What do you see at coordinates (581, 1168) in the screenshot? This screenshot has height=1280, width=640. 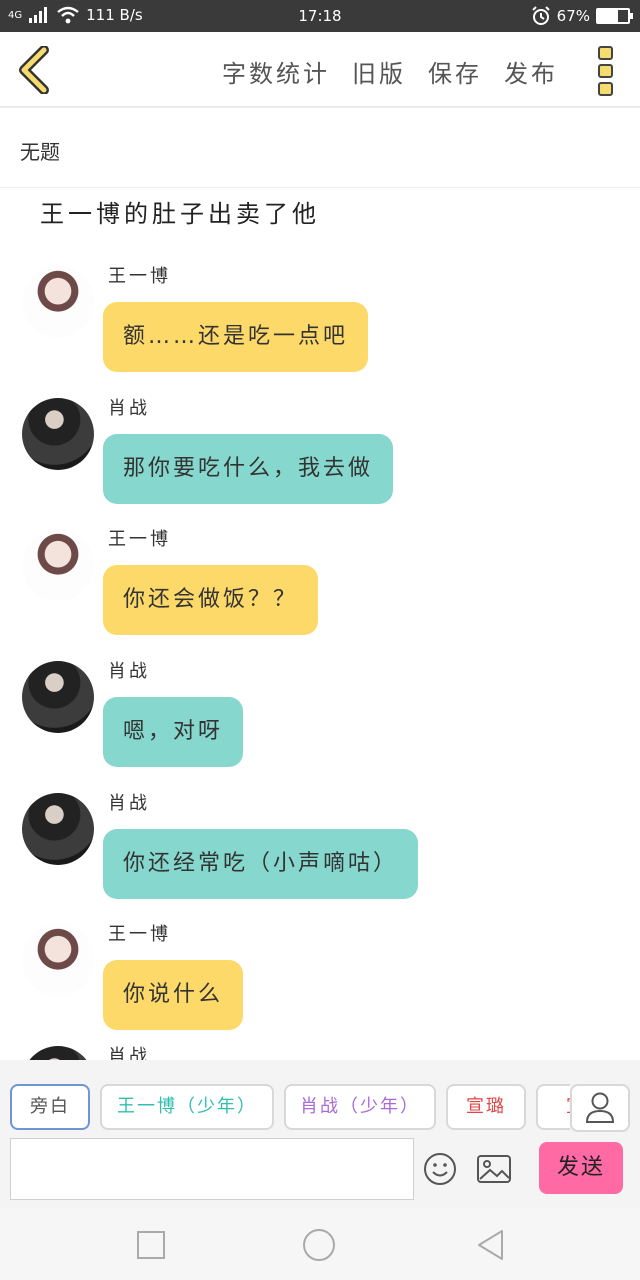 I see `send-button: 发送` at bounding box center [581, 1168].